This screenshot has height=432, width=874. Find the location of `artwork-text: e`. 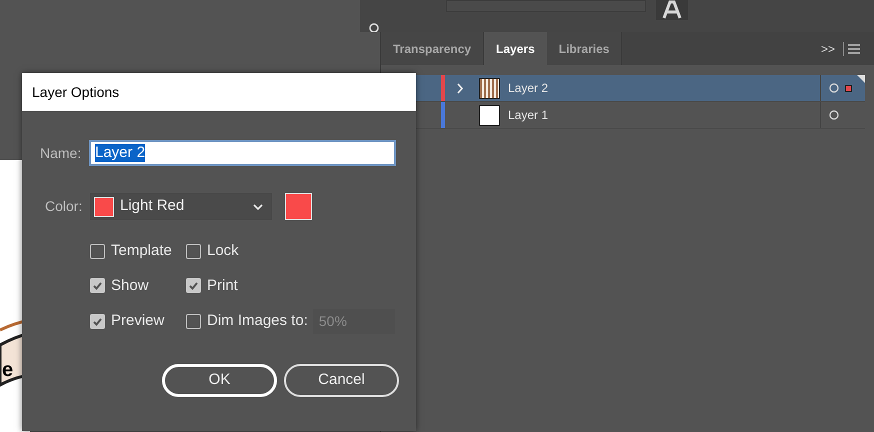

artwork-text: e is located at coordinates (8, 370).